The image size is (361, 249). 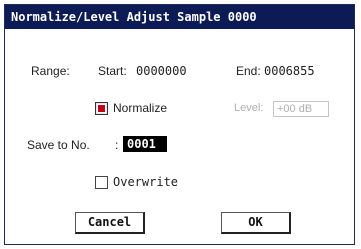 I want to click on save-to-number-field: 0001, so click(x=145, y=144).